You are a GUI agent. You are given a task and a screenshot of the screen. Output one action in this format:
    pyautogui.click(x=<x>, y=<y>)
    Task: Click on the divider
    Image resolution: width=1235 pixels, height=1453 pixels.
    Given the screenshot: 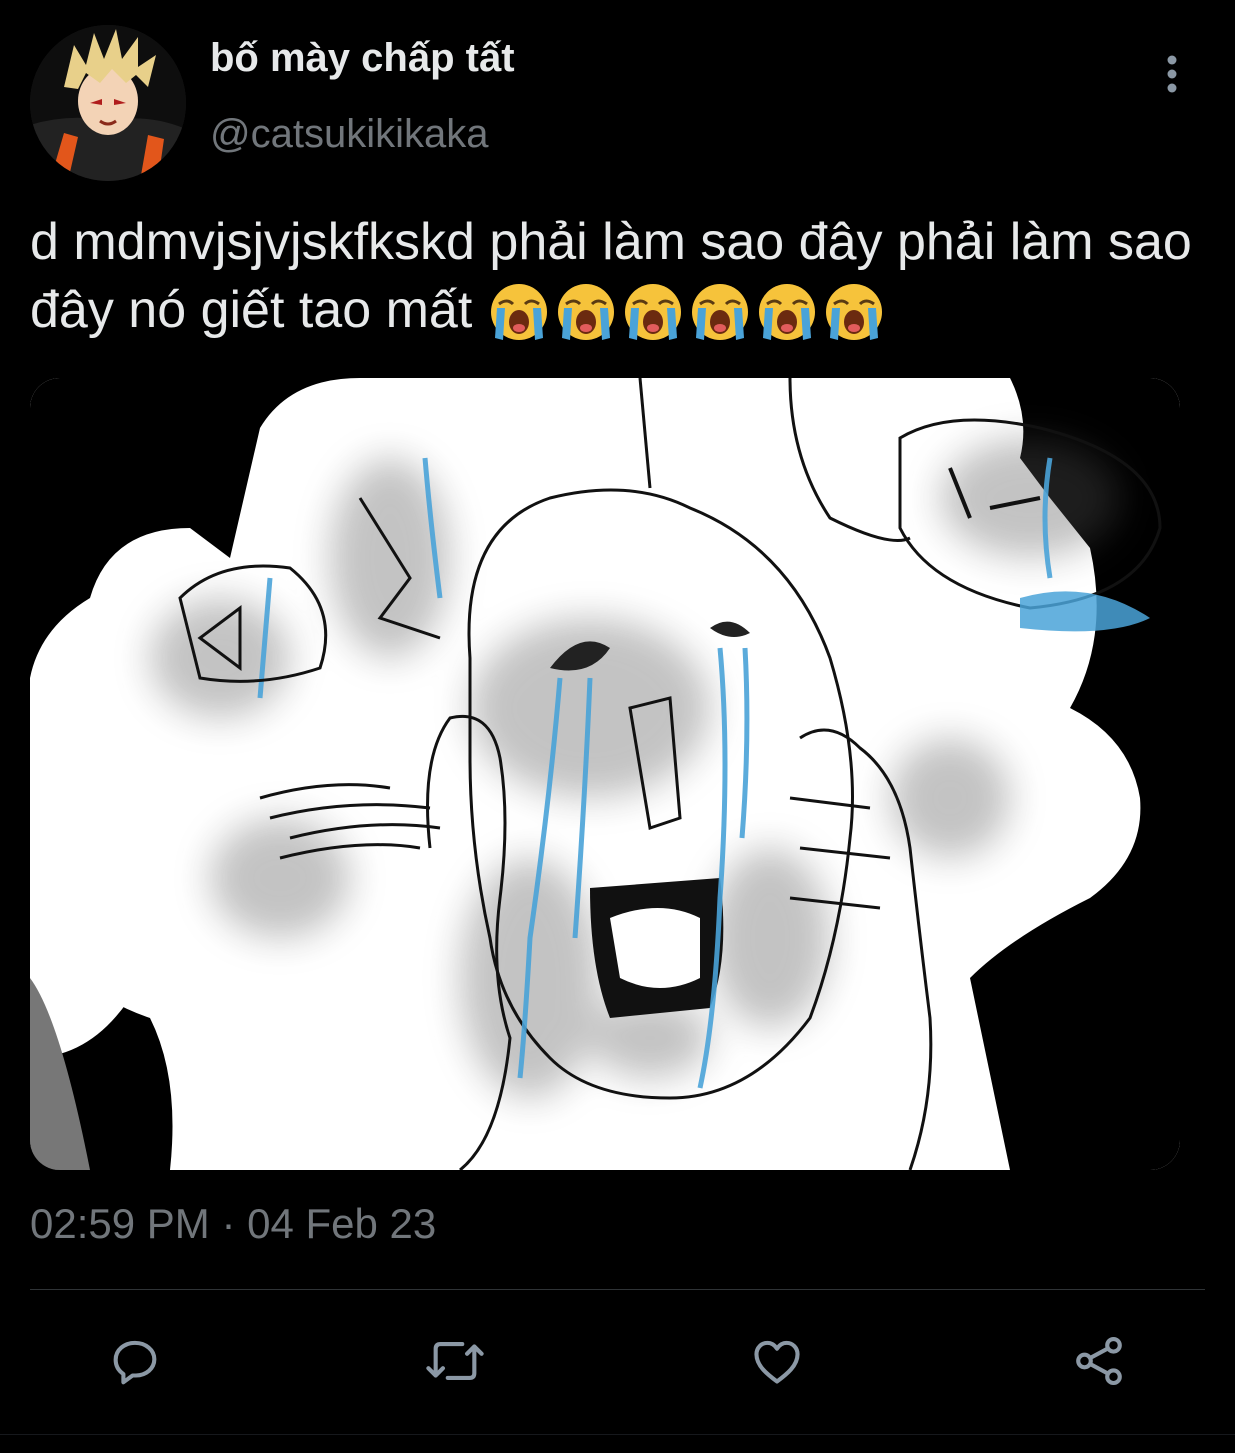 What is the action you would take?
    pyautogui.click(x=617, y=1289)
    